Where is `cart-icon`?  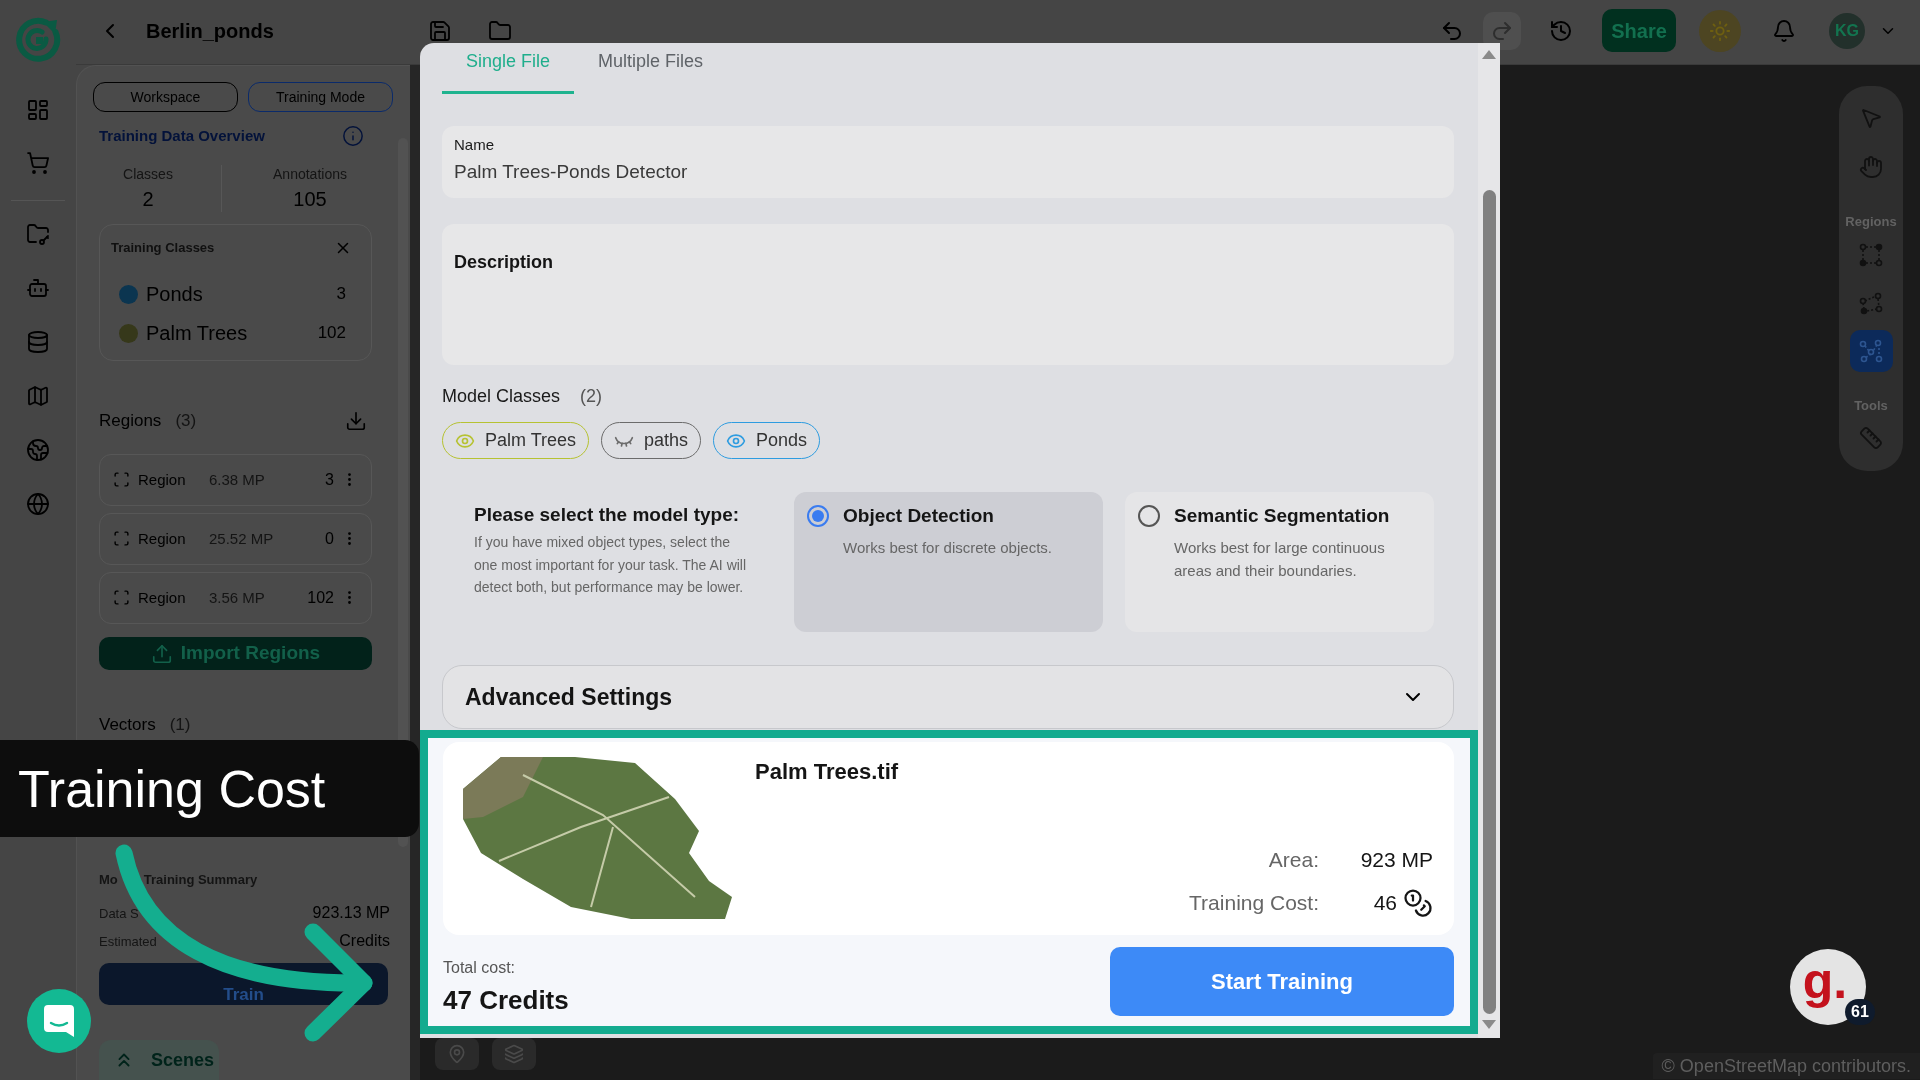
cart-icon is located at coordinates (38, 163).